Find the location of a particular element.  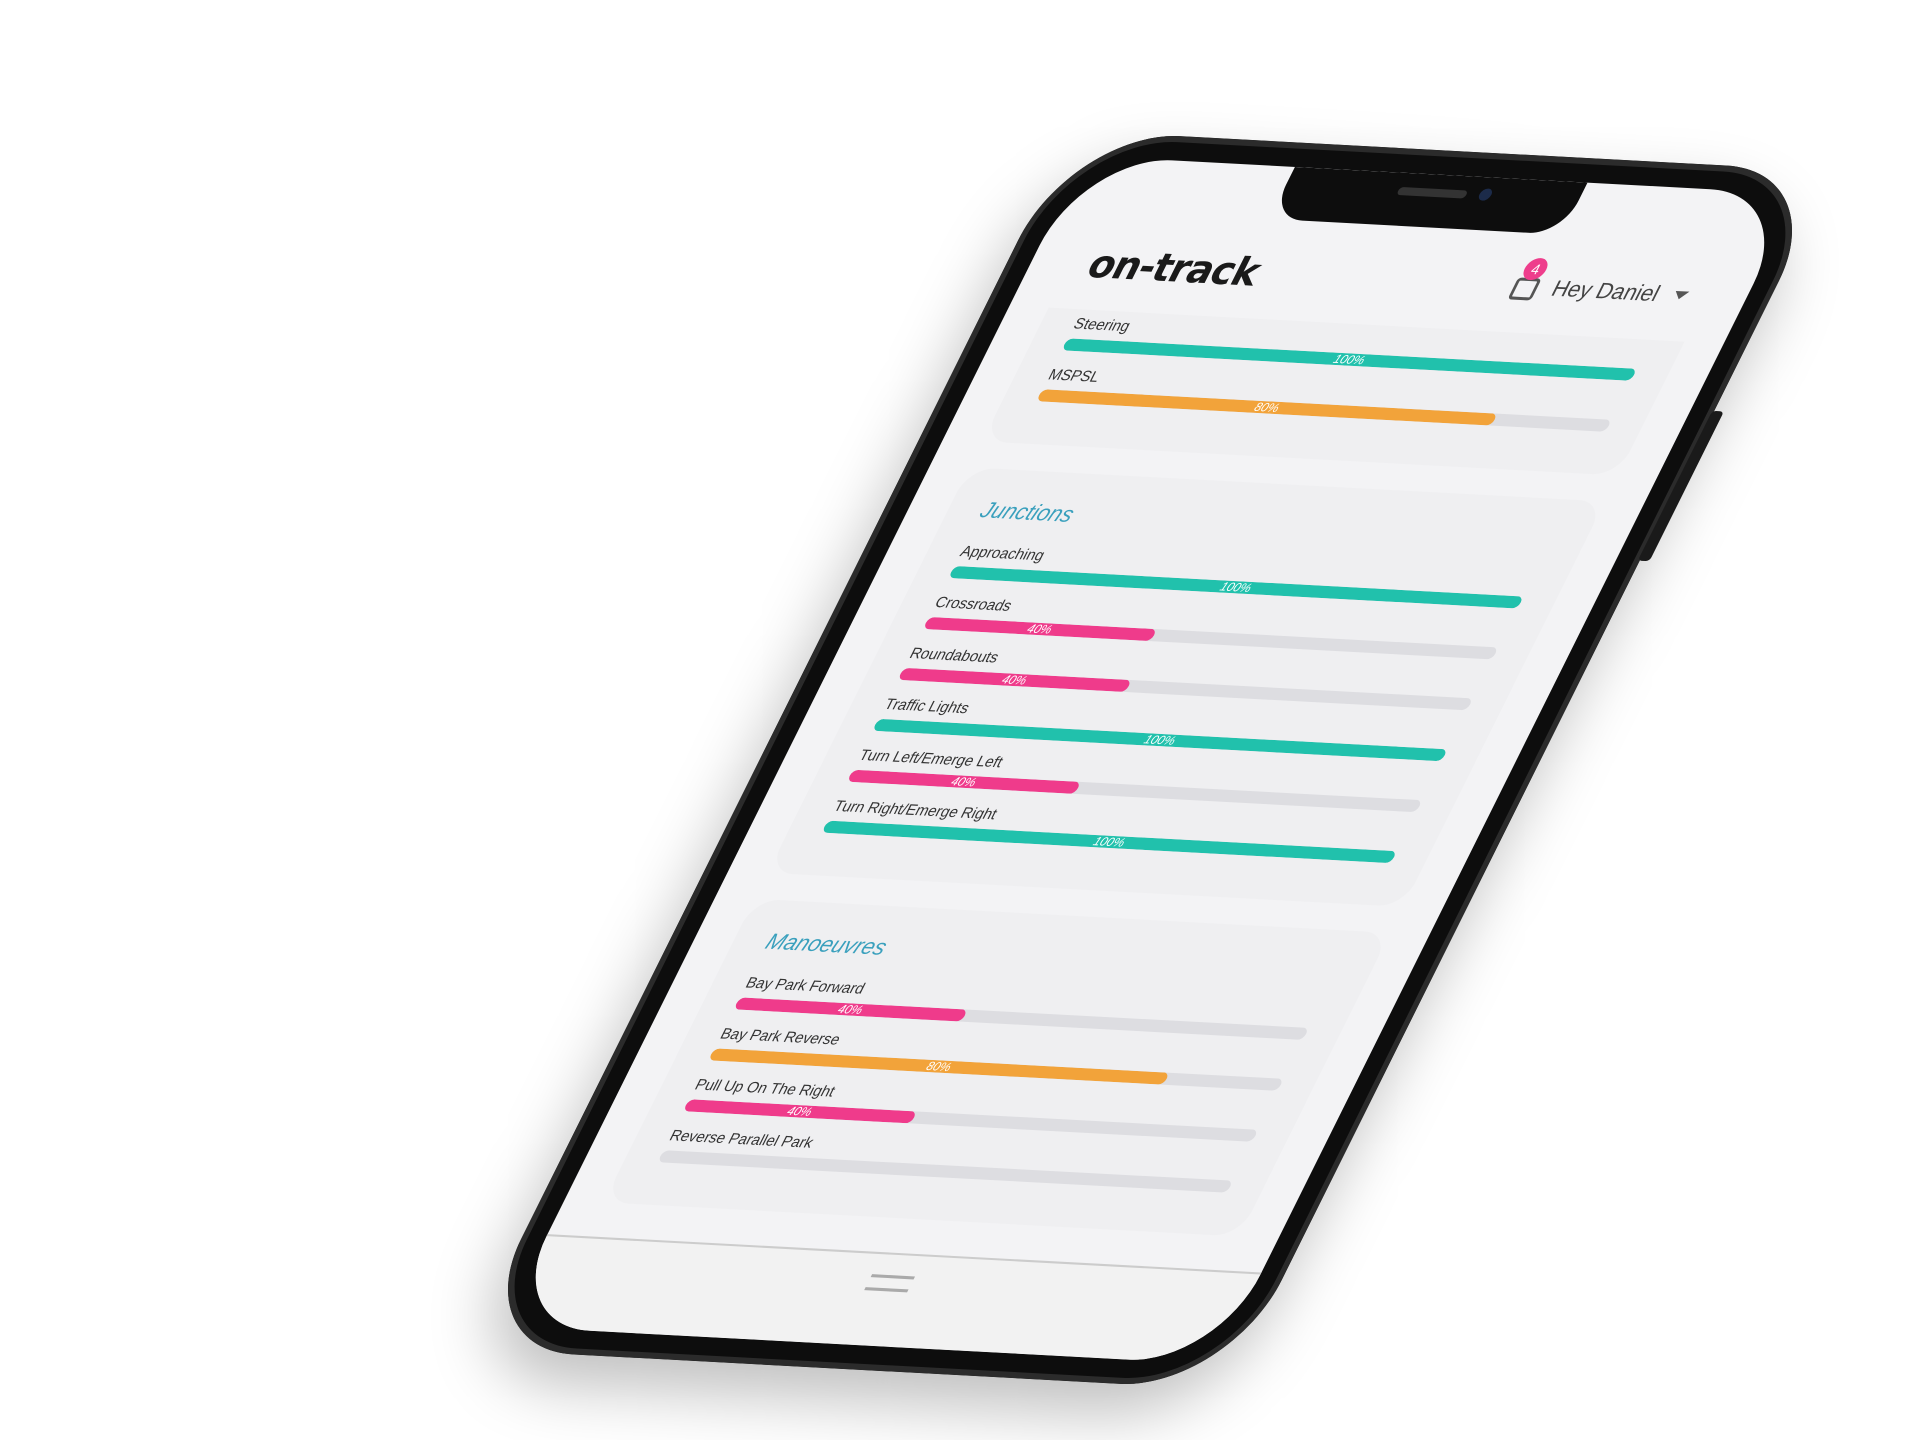

app-logo: on-track is located at coordinates (1174, 268).